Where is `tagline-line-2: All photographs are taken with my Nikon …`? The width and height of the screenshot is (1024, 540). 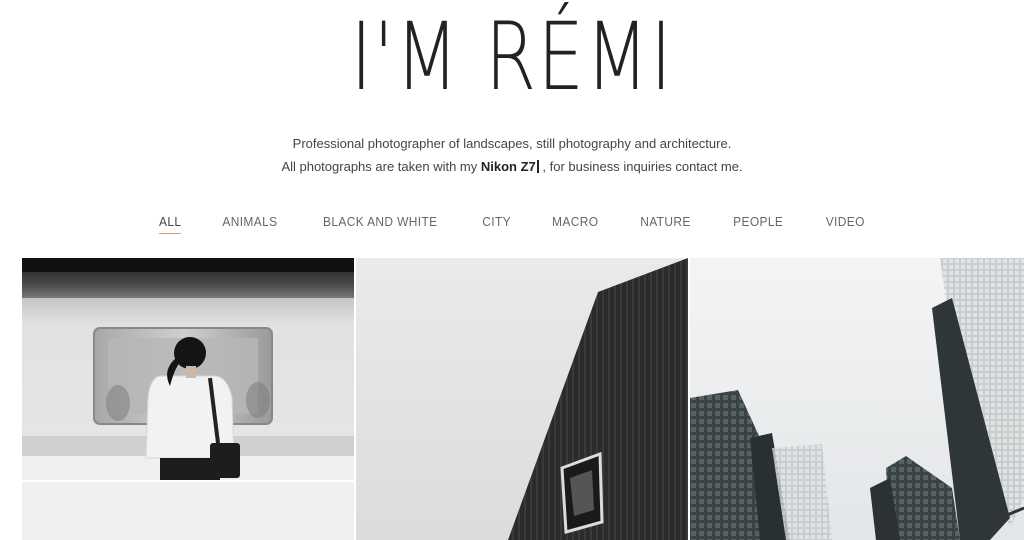
tagline-line-2: All photographs are taken with my Nikon … is located at coordinates (512, 166).